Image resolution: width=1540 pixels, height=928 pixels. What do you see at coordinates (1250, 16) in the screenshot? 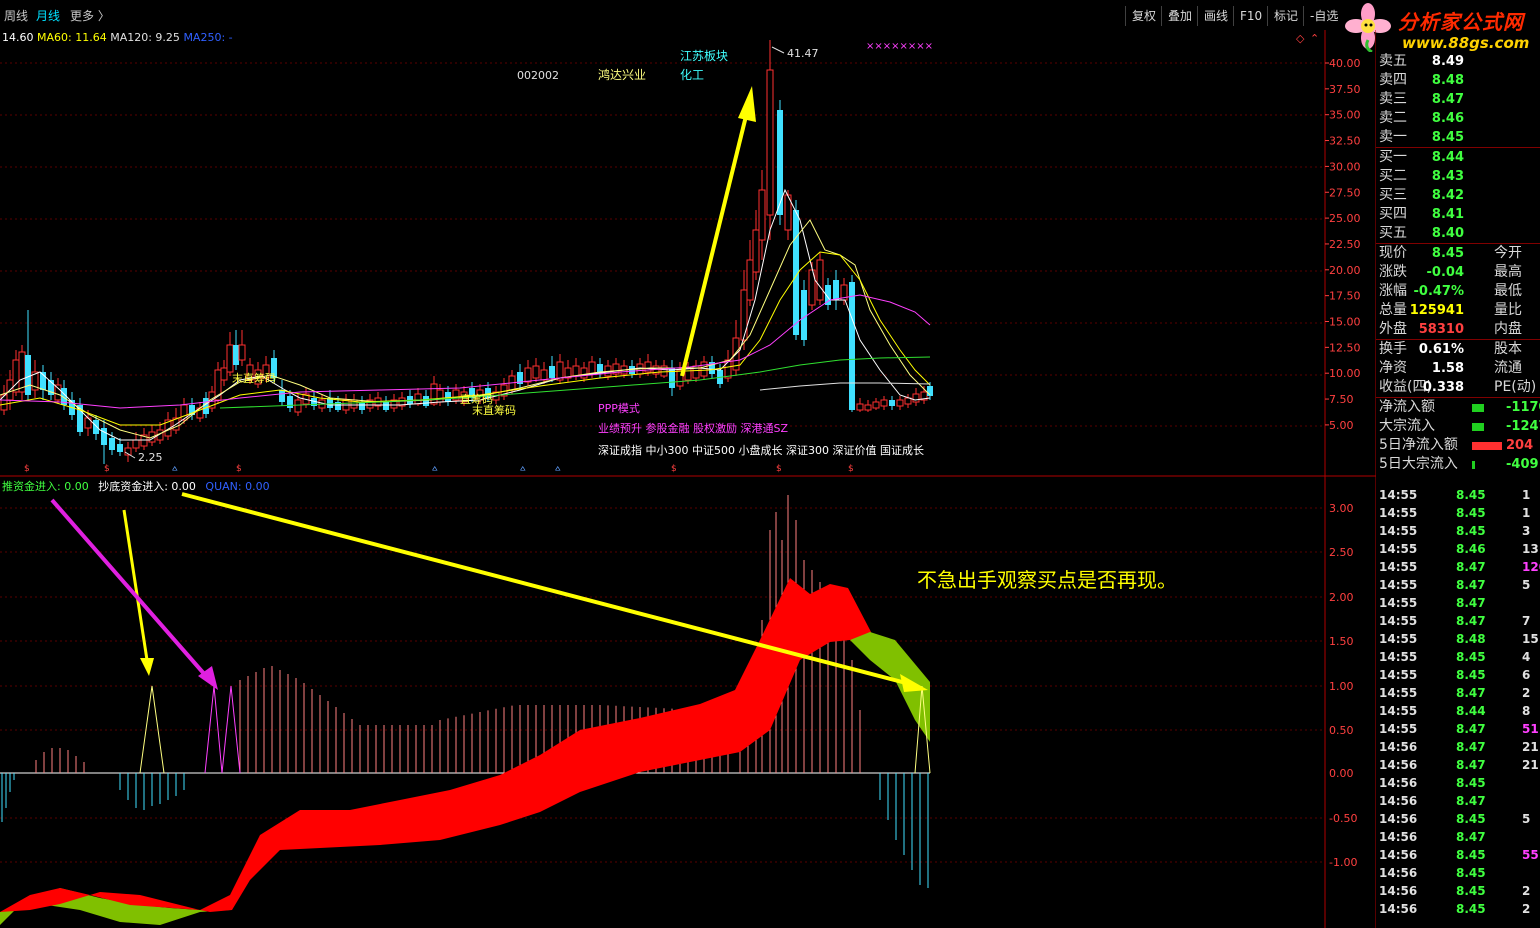
I see `f10-button: F10` at bounding box center [1250, 16].